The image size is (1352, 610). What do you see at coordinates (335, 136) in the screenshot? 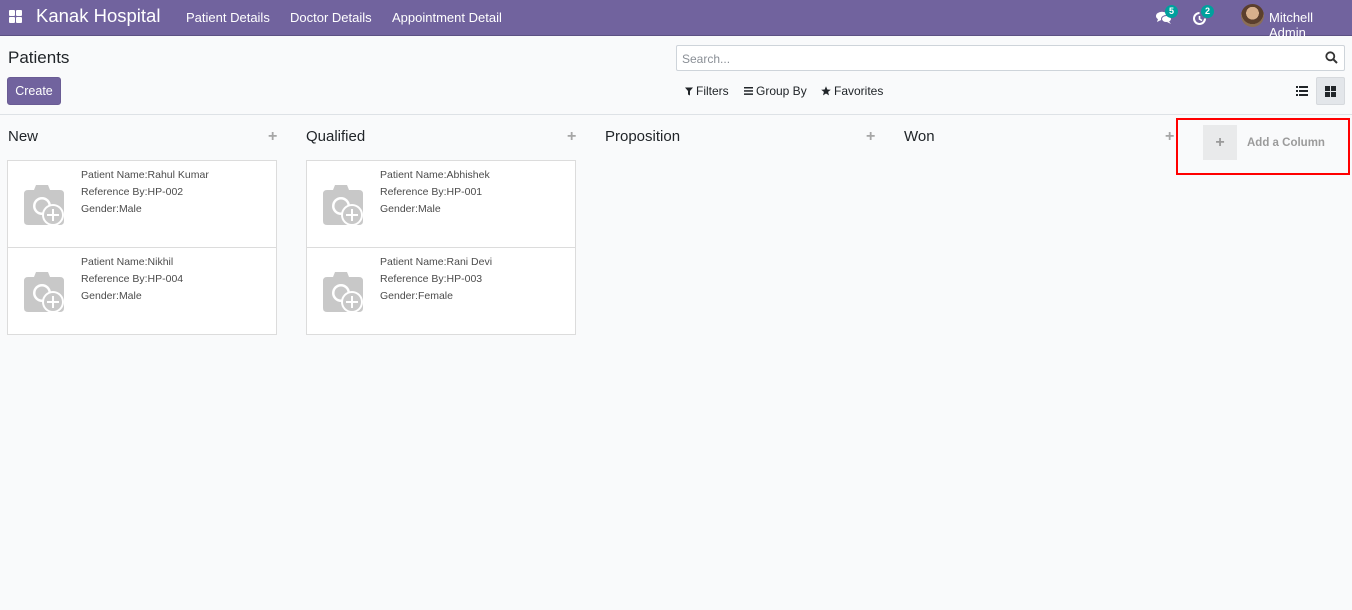
I see `column-title-qualified: Qualified` at bounding box center [335, 136].